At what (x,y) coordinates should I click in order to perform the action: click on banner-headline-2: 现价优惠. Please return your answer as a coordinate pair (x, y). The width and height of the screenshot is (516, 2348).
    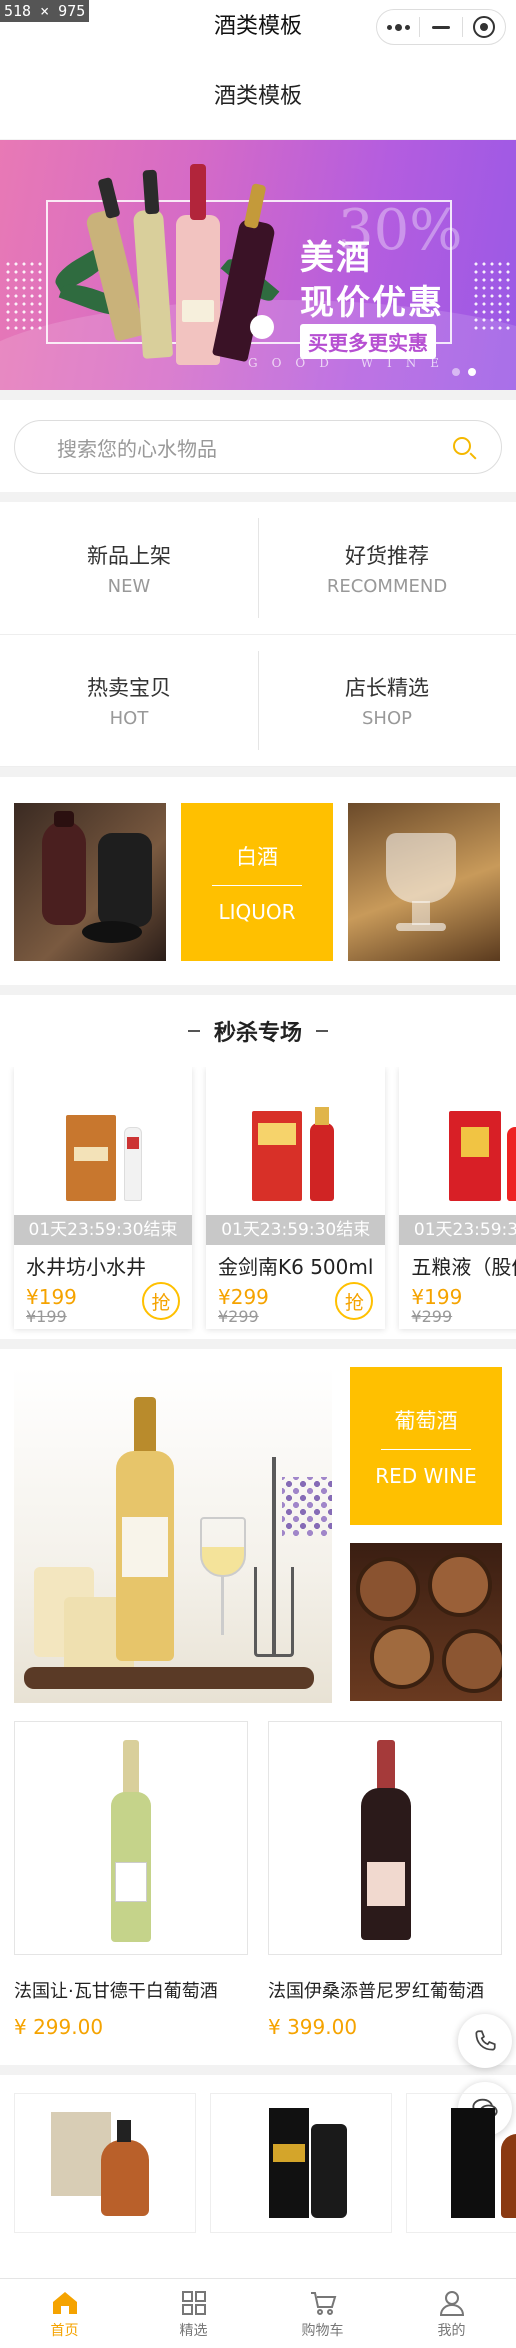
    Looking at the image, I should click on (372, 303).